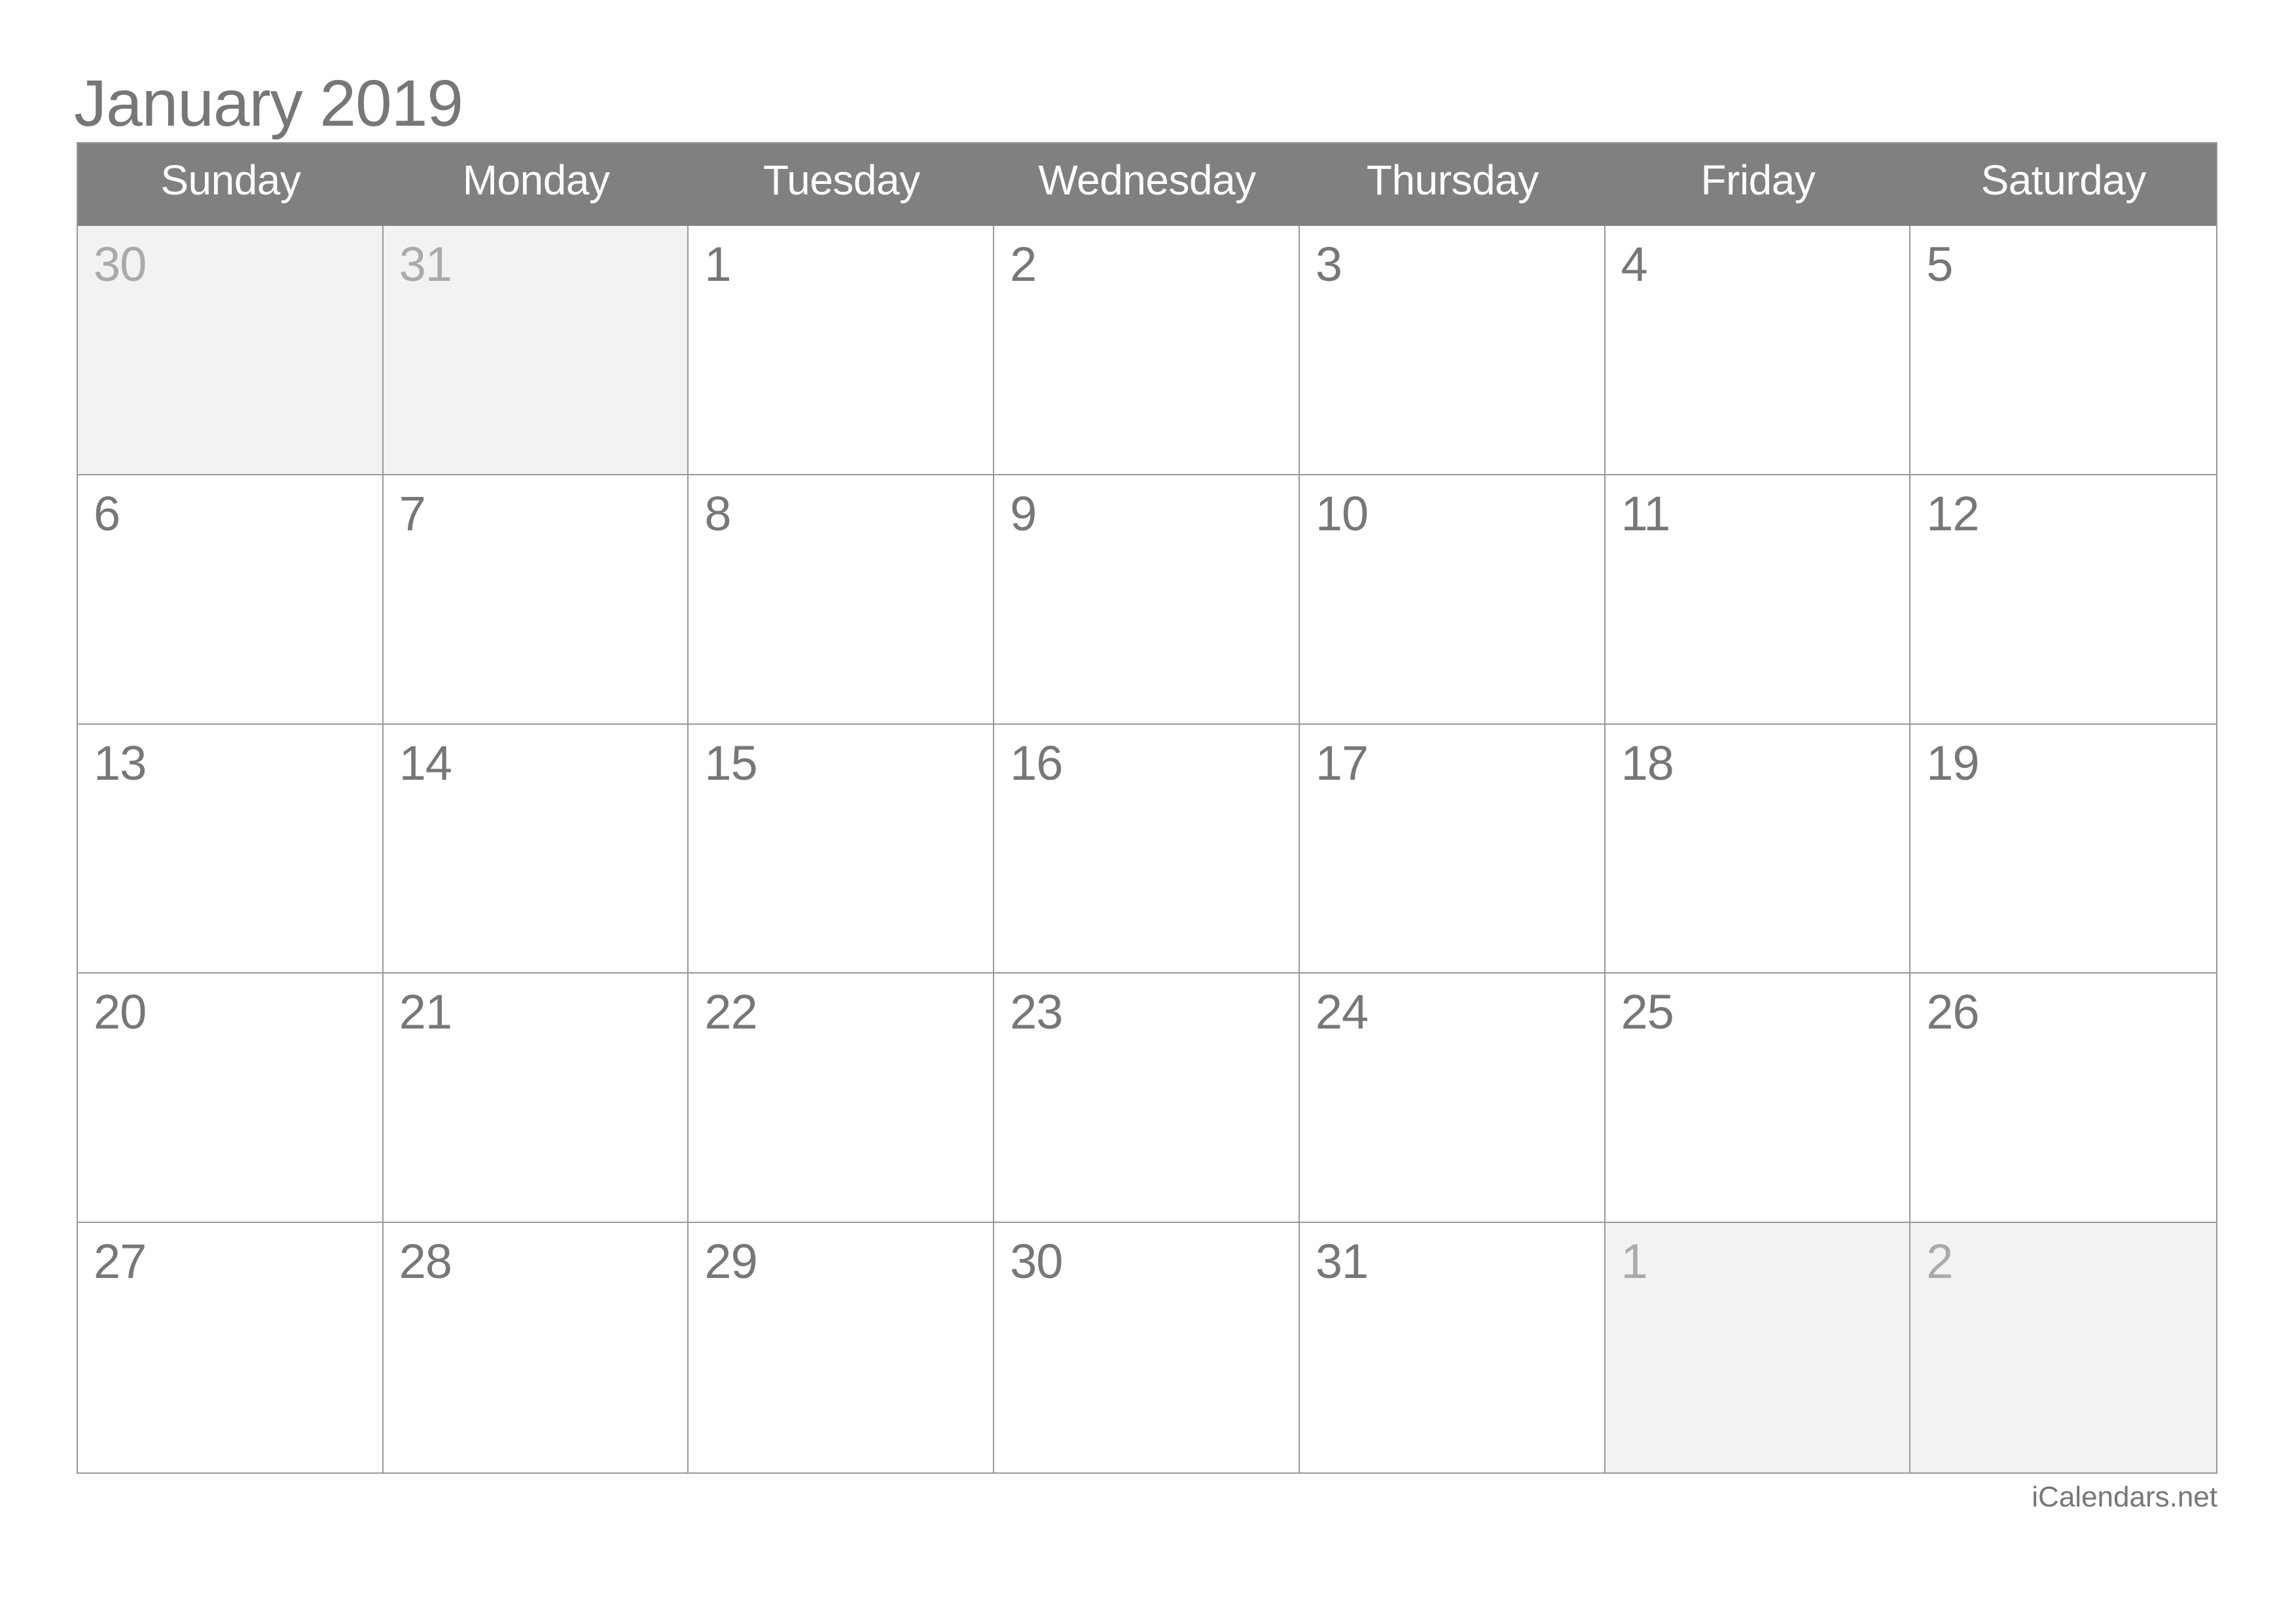  I want to click on day-cell: 29, so click(842, 1347).